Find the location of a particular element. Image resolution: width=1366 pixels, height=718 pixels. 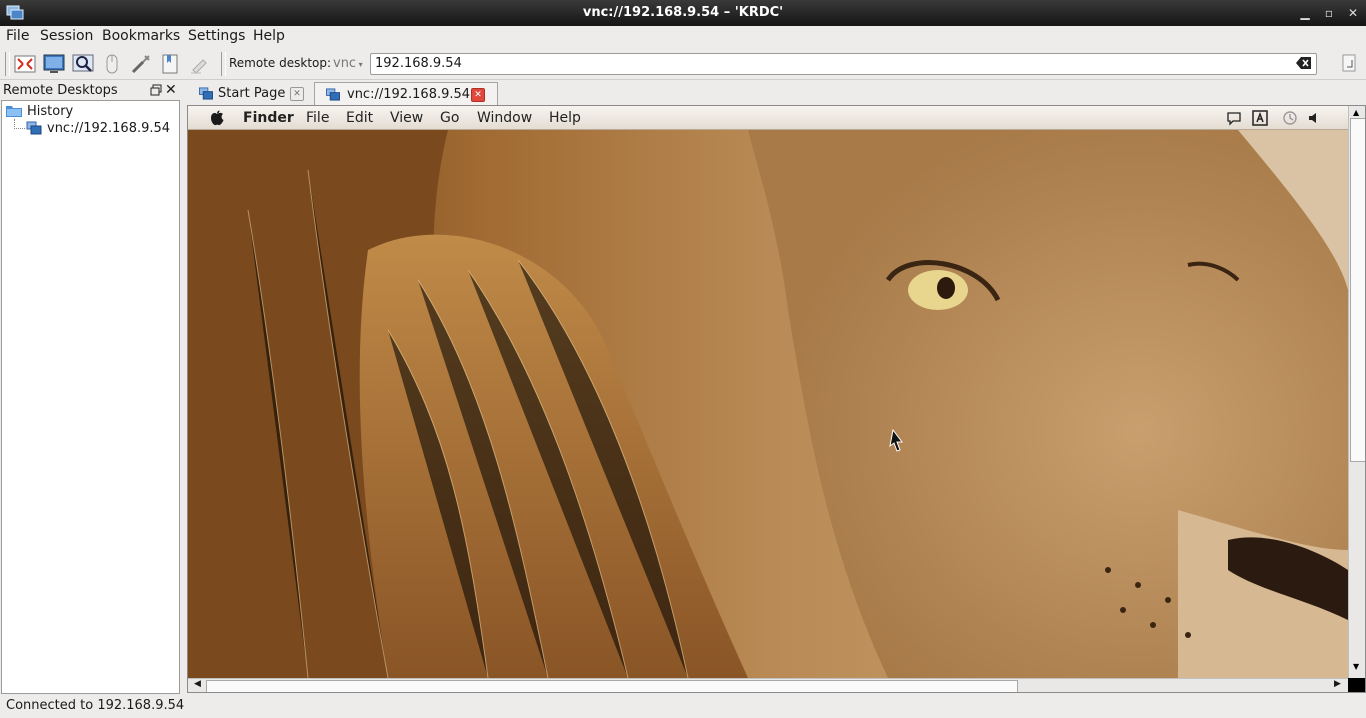

preferences-icon is located at coordinates (141, 64).